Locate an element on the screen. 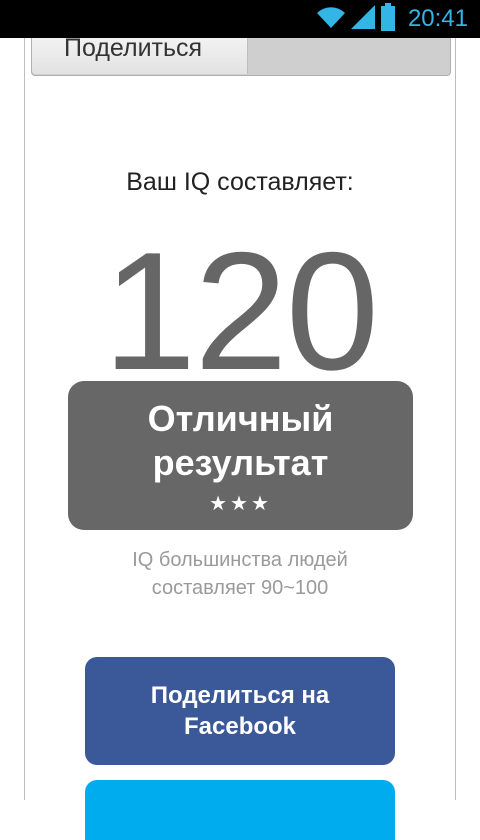 This screenshot has height=840, width=480. share-facebook-line1: Поделиться на is located at coordinates (240, 695).